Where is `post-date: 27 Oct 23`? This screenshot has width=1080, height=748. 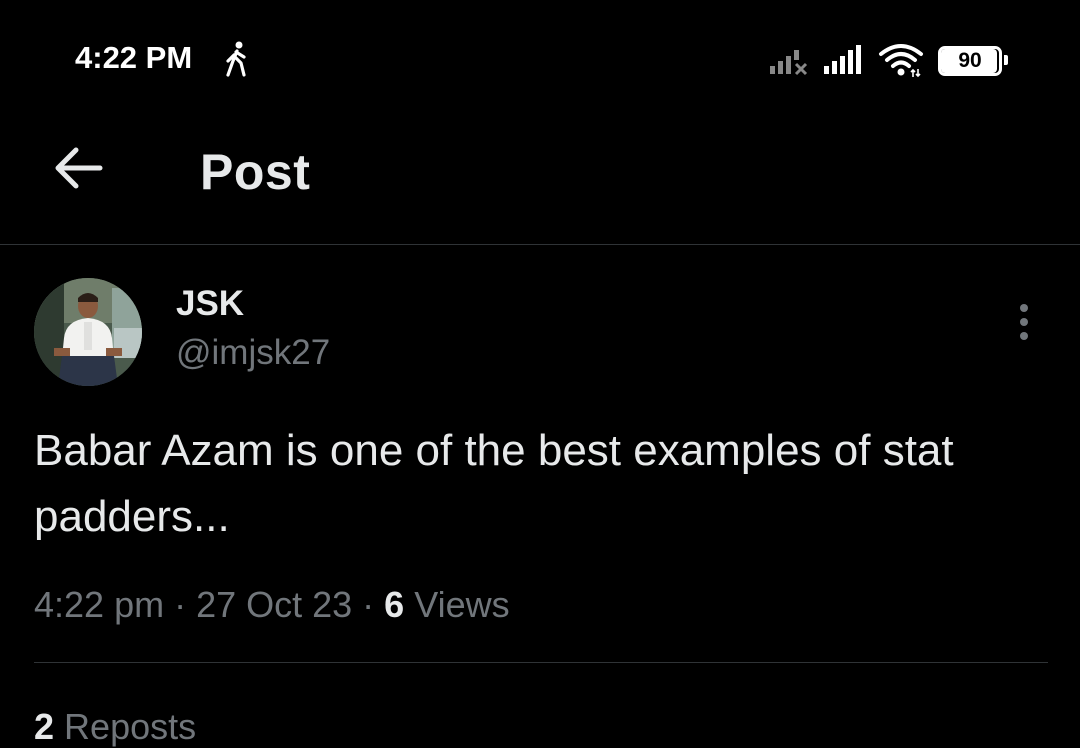
post-date: 27 Oct 23 is located at coordinates (274, 604).